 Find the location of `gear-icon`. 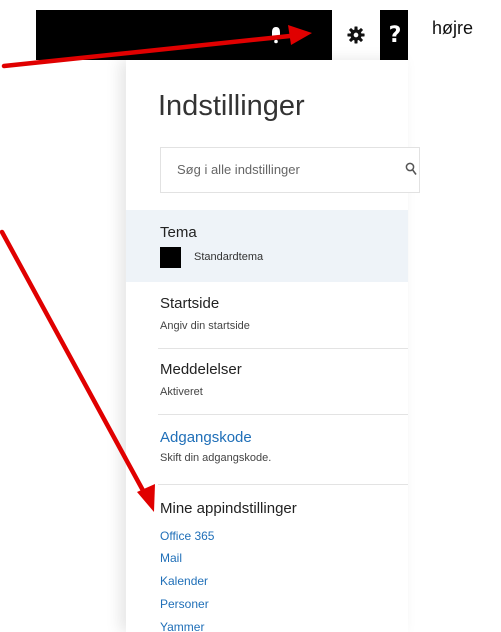

gear-icon is located at coordinates (356, 35).